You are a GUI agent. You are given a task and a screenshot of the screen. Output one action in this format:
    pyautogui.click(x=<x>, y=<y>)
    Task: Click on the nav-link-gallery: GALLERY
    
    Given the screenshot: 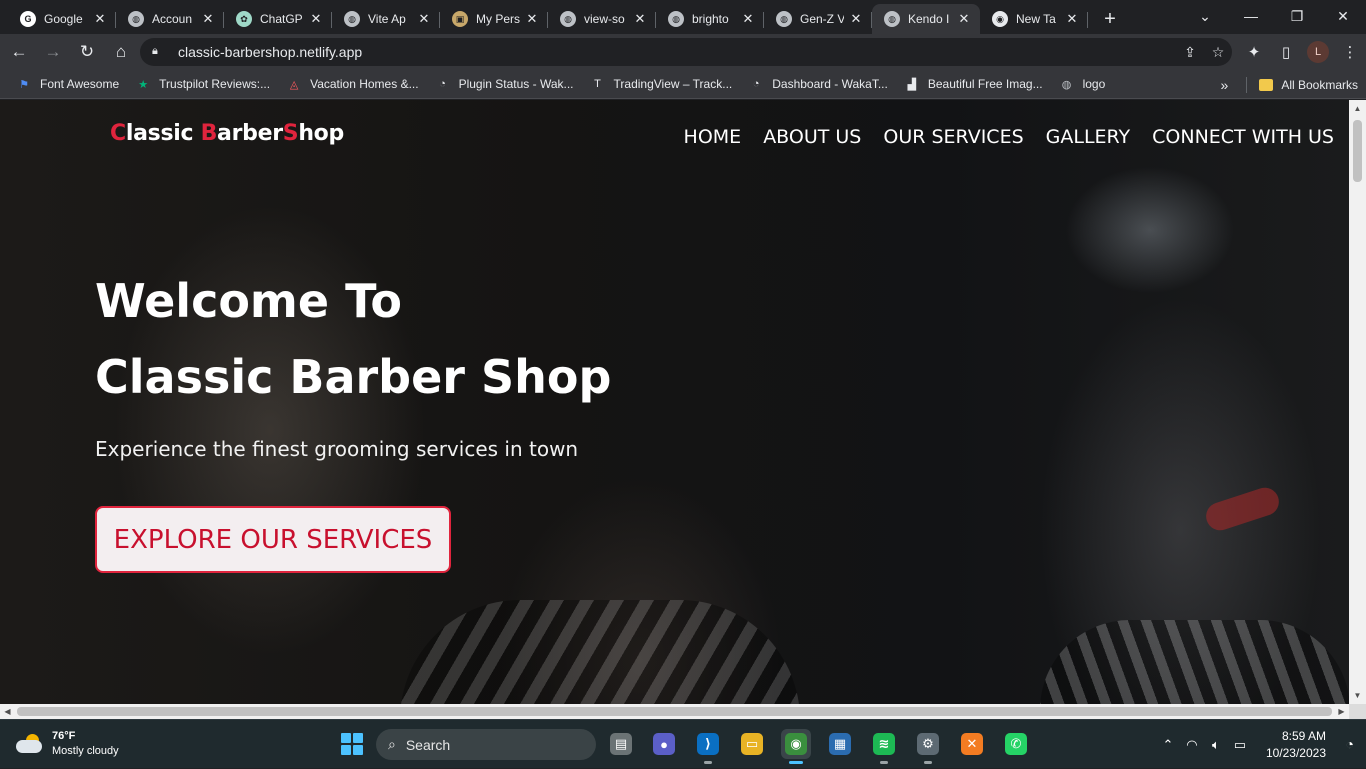 What is the action you would take?
    pyautogui.click(x=1088, y=137)
    